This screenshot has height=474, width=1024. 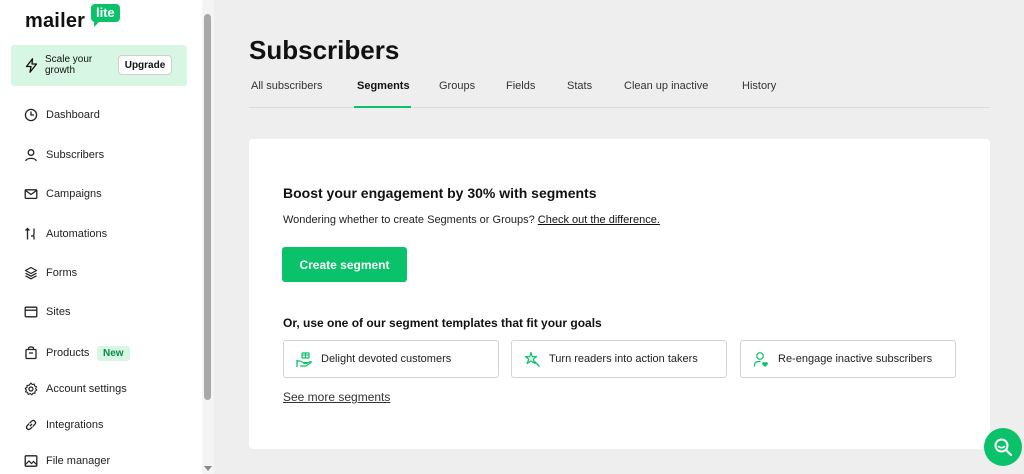 What do you see at coordinates (344, 264) in the screenshot?
I see `create-segment-button: Create segment` at bounding box center [344, 264].